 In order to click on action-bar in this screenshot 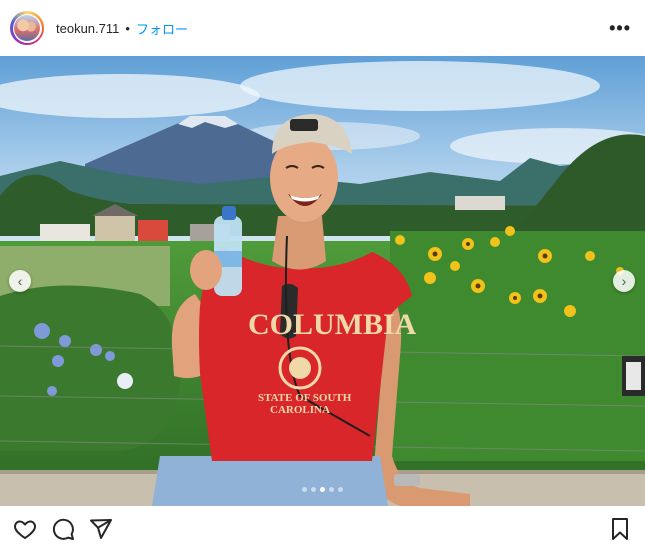, I will do `click(322, 528)`.